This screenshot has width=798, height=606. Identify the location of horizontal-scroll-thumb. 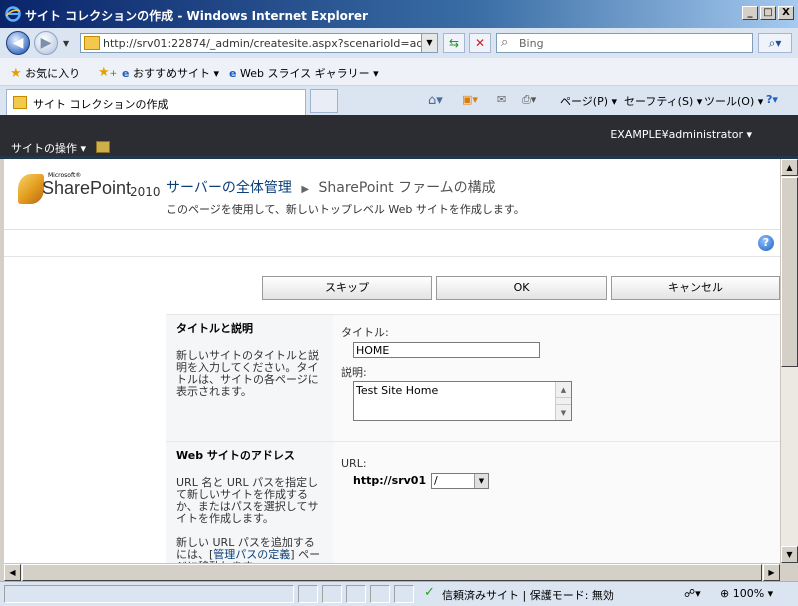
(392, 572).